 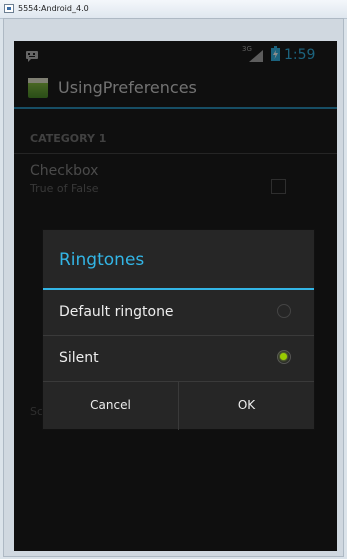 I want to click on option-silent: Silent, so click(x=178, y=359).